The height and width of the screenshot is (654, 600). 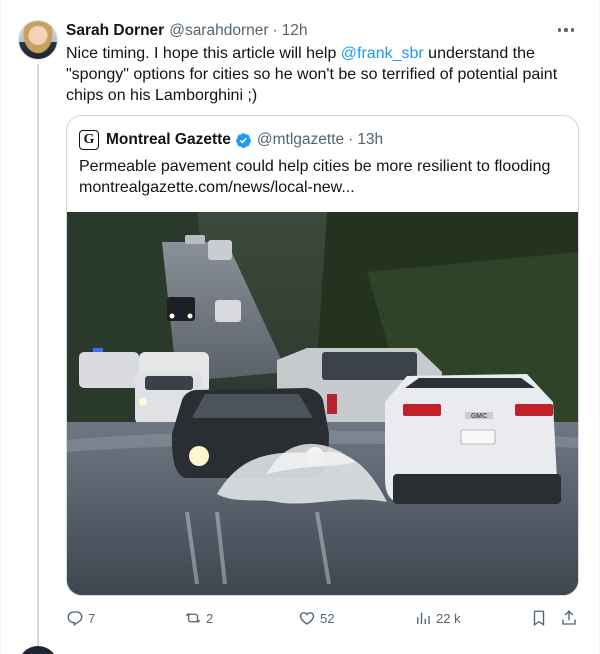 I want to click on like-count: 52, so click(x=327, y=618).